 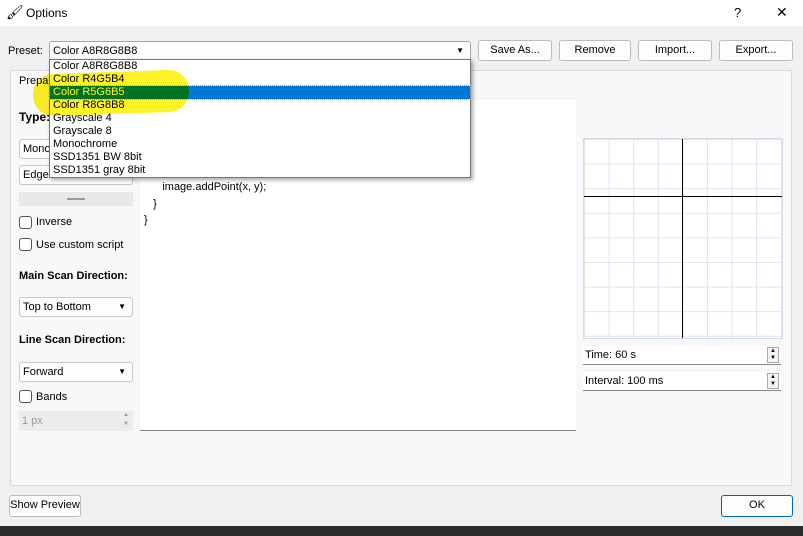 What do you see at coordinates (683, 196) in the screenshot?
I see `horizontal-axis` at bounding box center [683, 196].